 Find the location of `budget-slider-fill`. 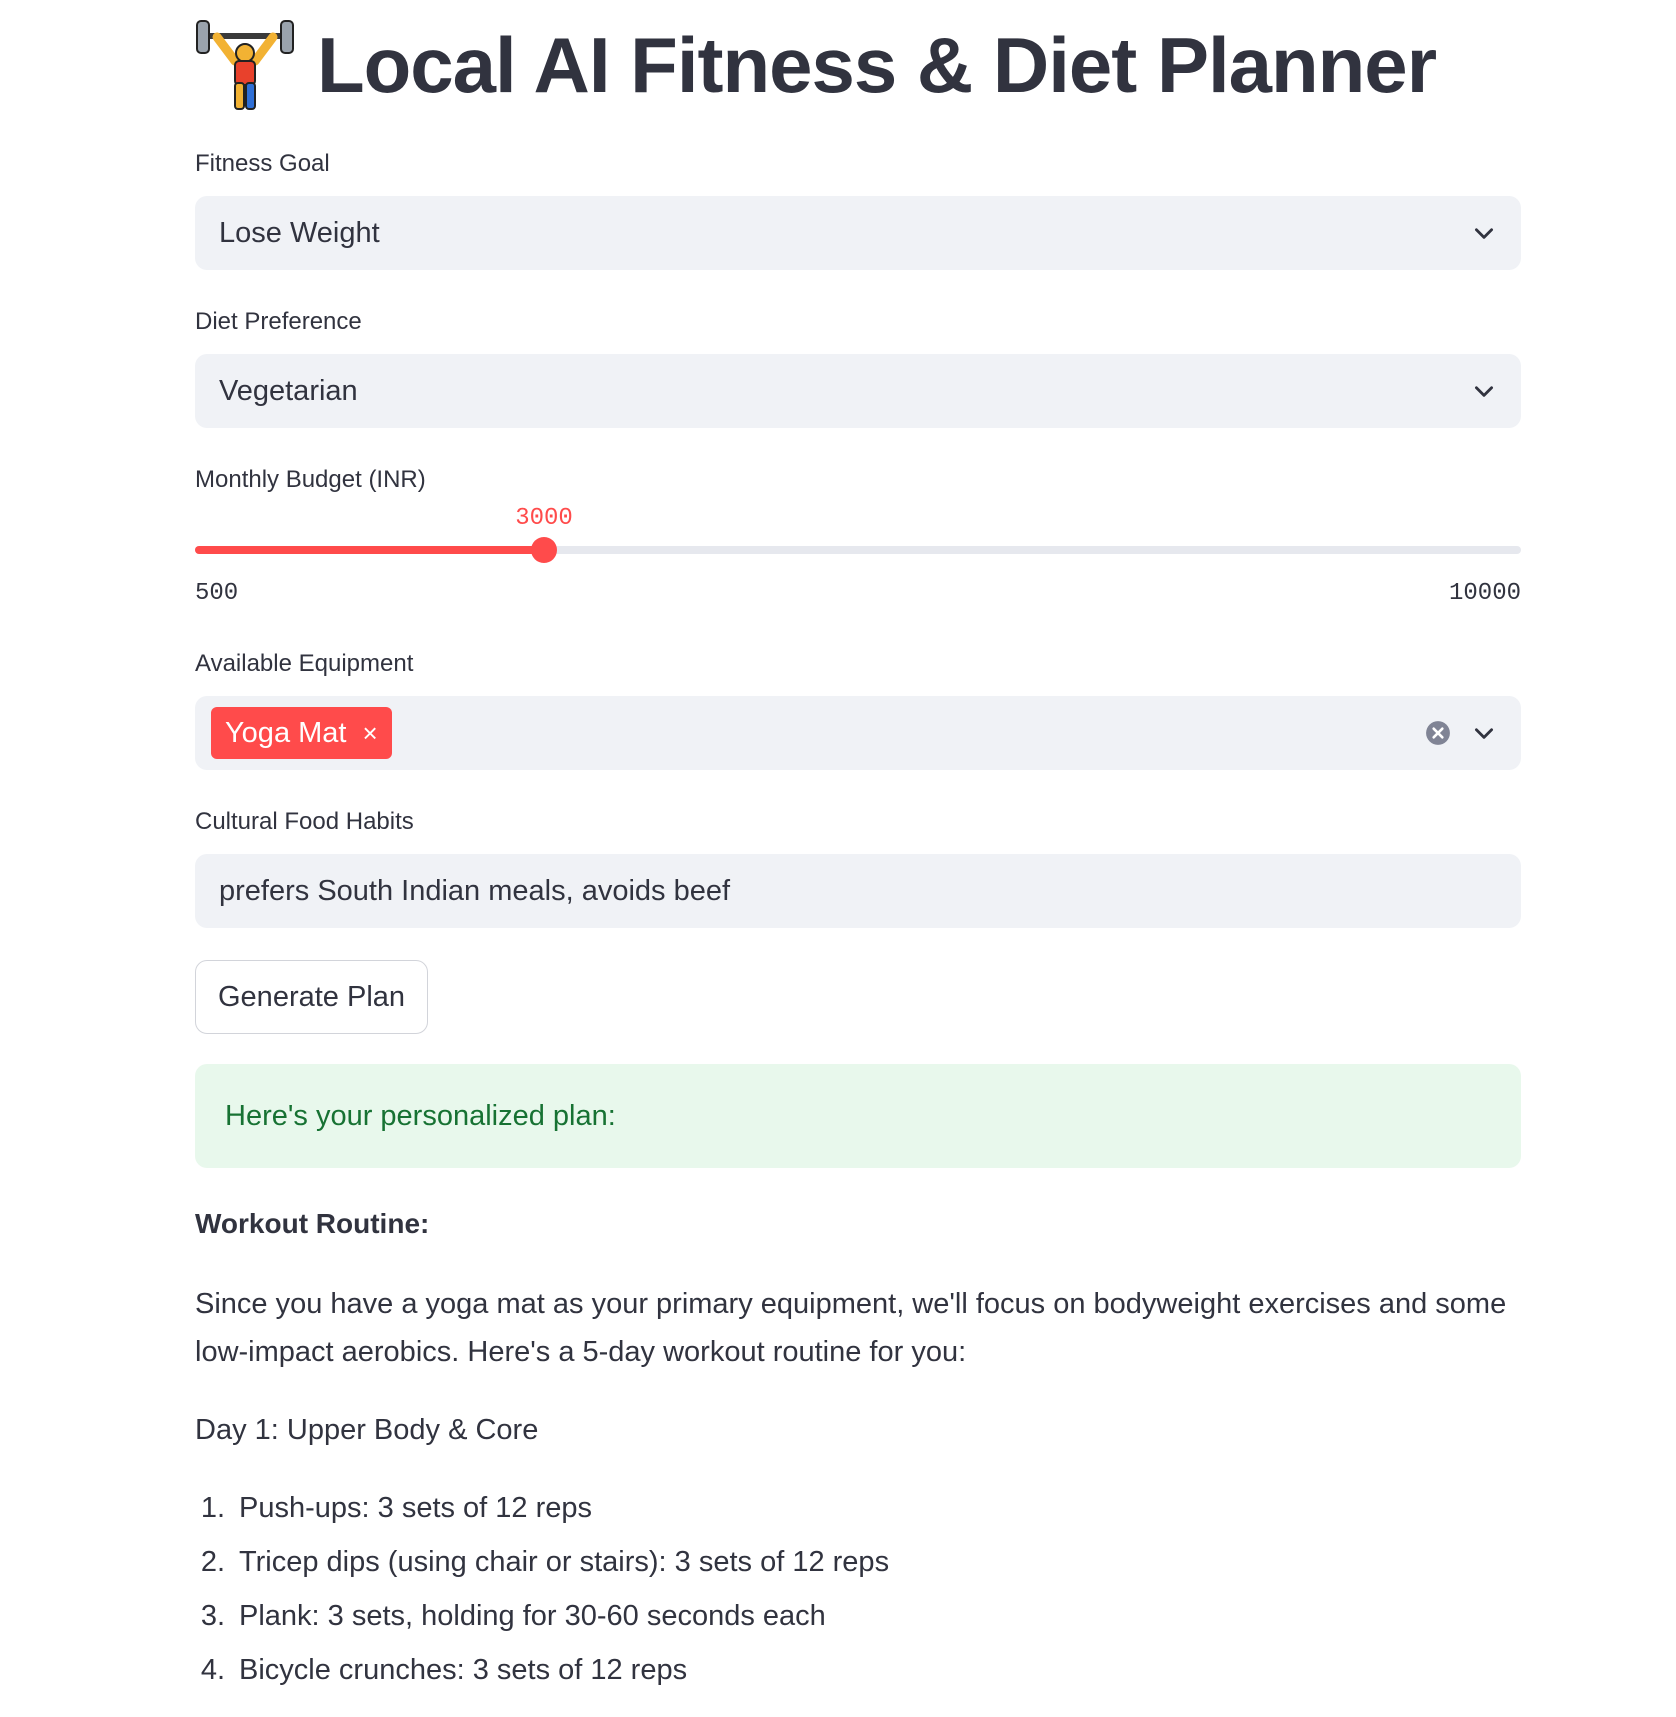

budget-slider-fill is located at coordinates (369, 550).